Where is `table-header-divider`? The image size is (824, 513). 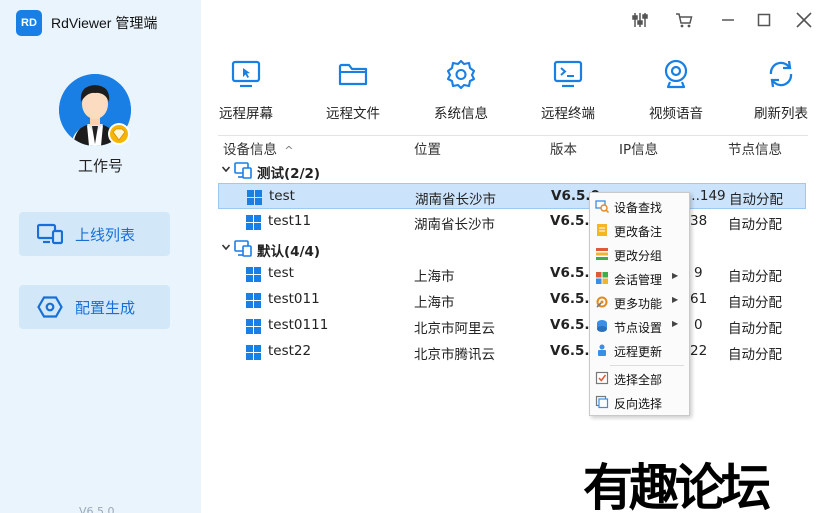 table-header-divider is located at coordinates (513, 135).